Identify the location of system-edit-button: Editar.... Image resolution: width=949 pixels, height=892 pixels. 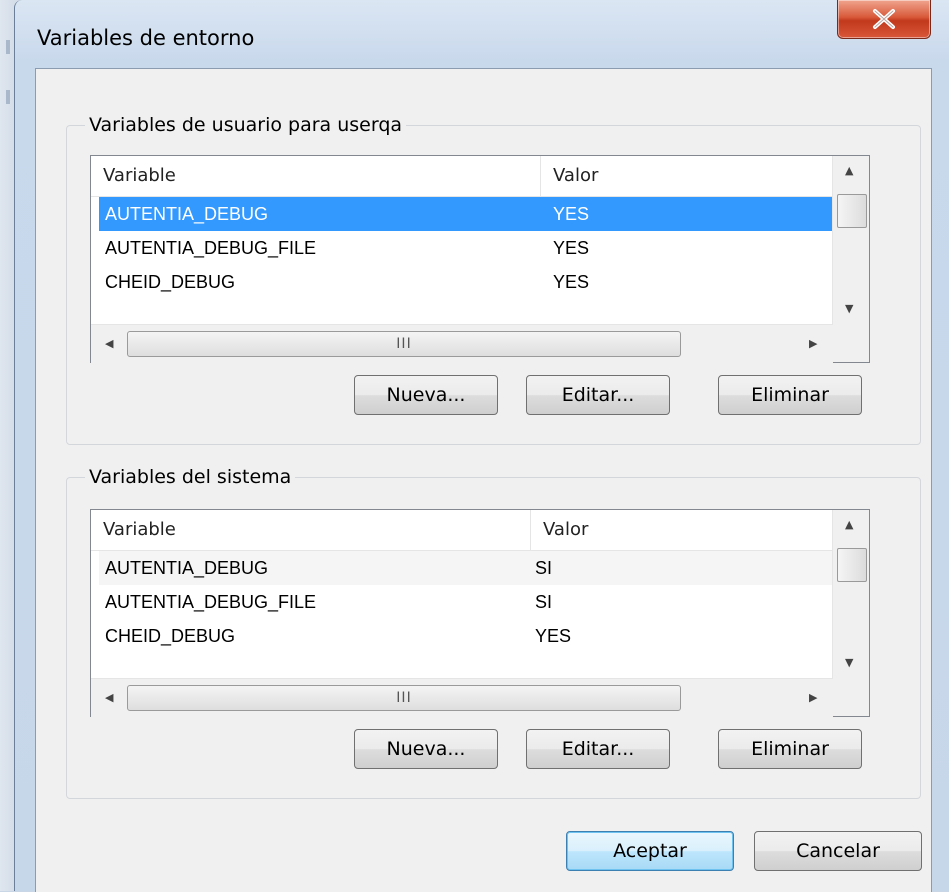
(598, 749).